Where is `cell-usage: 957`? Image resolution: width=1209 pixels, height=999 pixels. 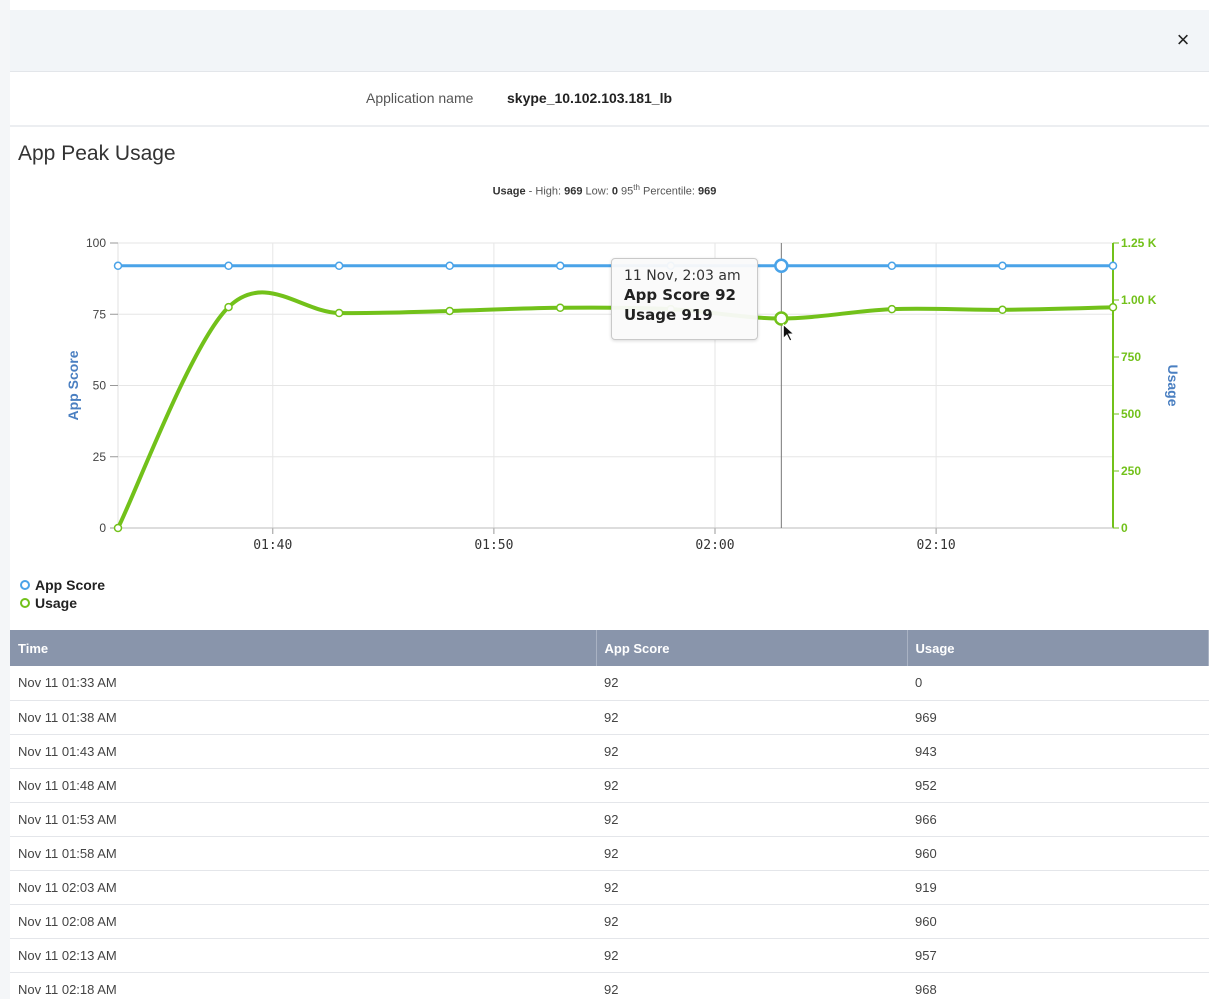 cell-usage: 957 is located at coordinates (1058, 955).